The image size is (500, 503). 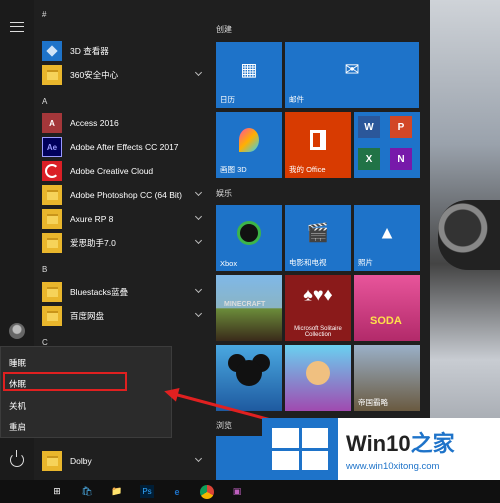 What do you see at coordinates (124, 243) in the screenshot?
I see `app-aisi: 爱思助手7.0` at bounding box center [124, 243].